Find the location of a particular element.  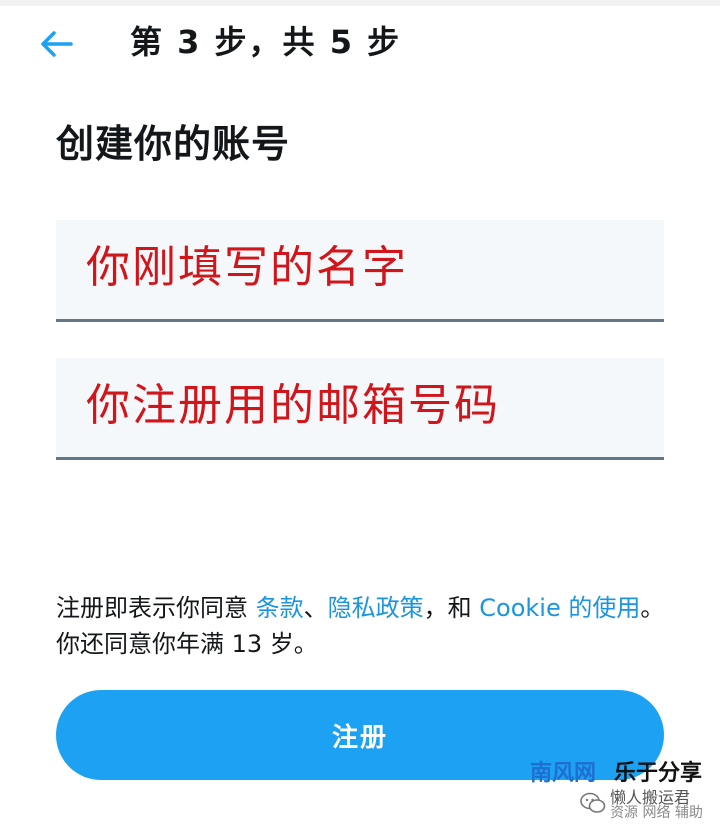

email-field: 你注册用的邮箱号码 is located at coordinates (360, 409).